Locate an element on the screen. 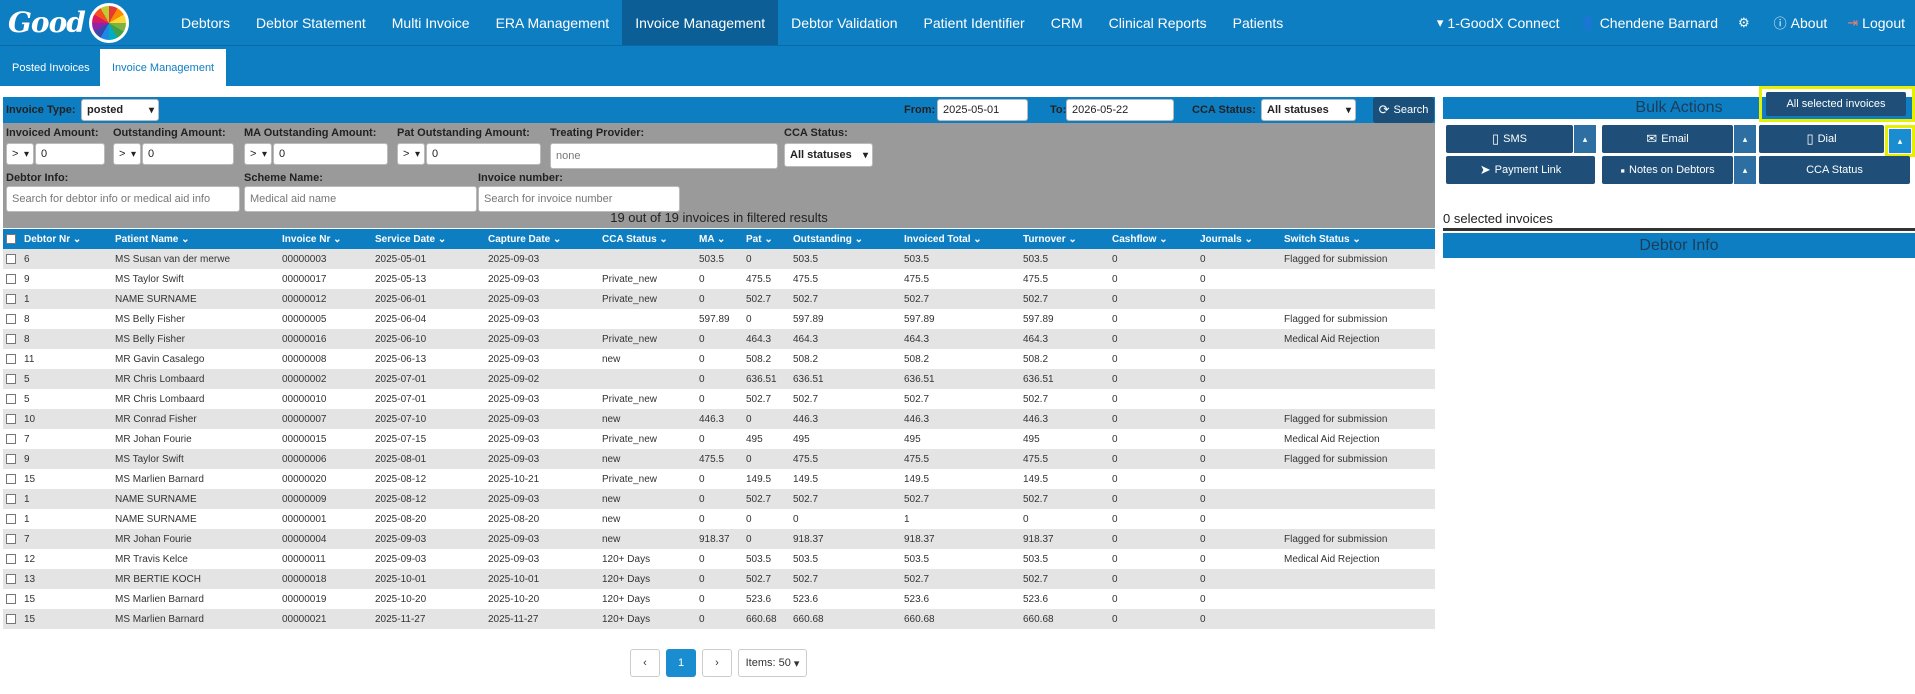 The image size is (1915, 694). email-button: ✉ Email is located at coordinates (1667, 139).